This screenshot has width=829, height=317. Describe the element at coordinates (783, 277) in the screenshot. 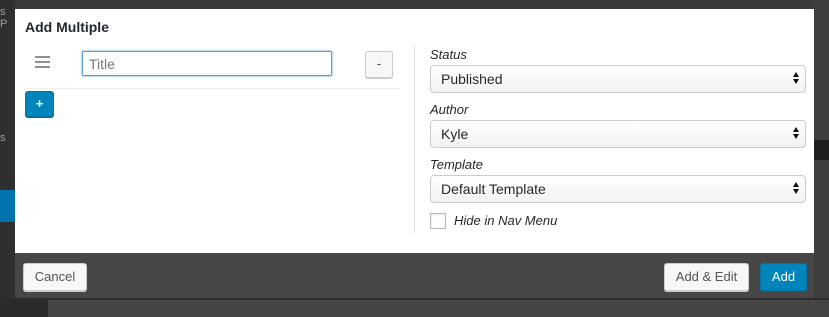

I see `add-button: Add` at that location.